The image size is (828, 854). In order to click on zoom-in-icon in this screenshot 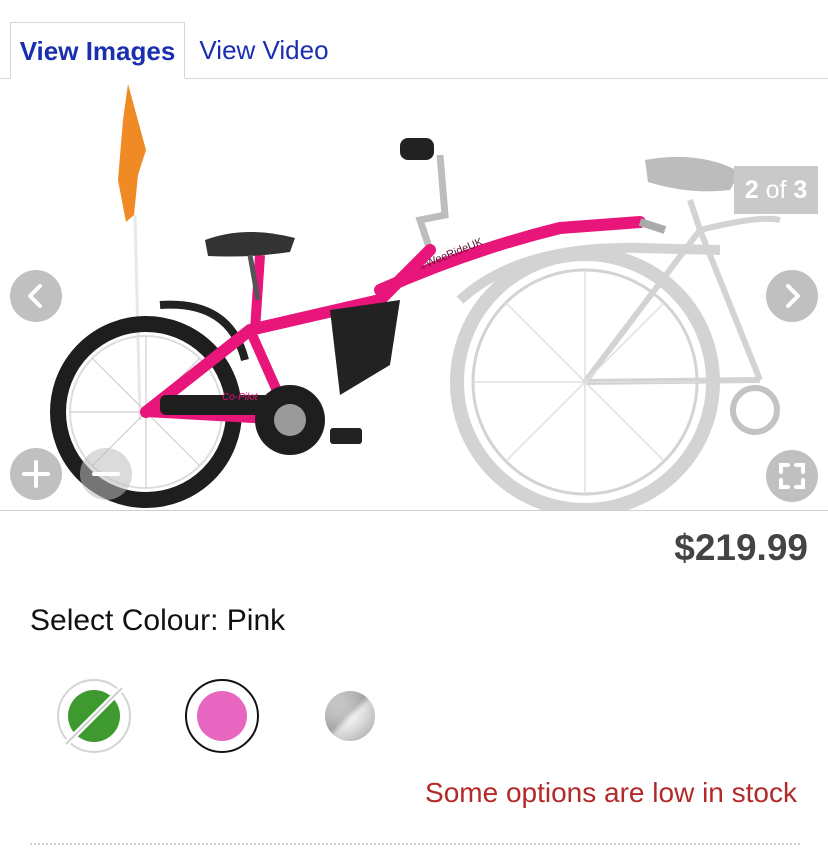, I will do `click(36, 474)`.